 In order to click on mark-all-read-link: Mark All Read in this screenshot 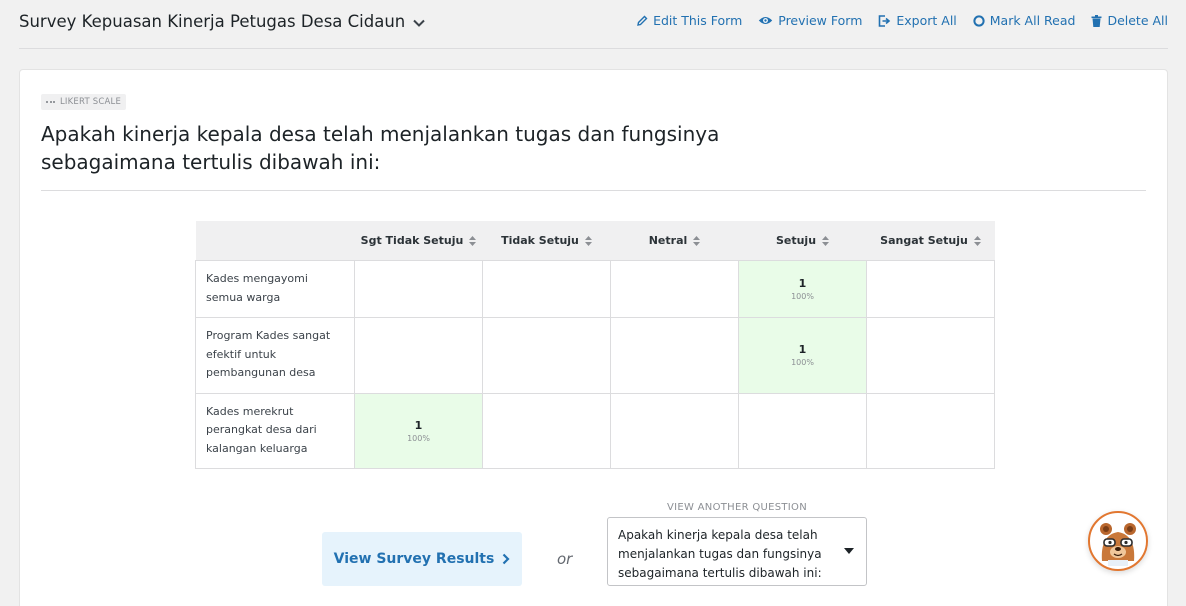, I will do `click(1024, 20)`.